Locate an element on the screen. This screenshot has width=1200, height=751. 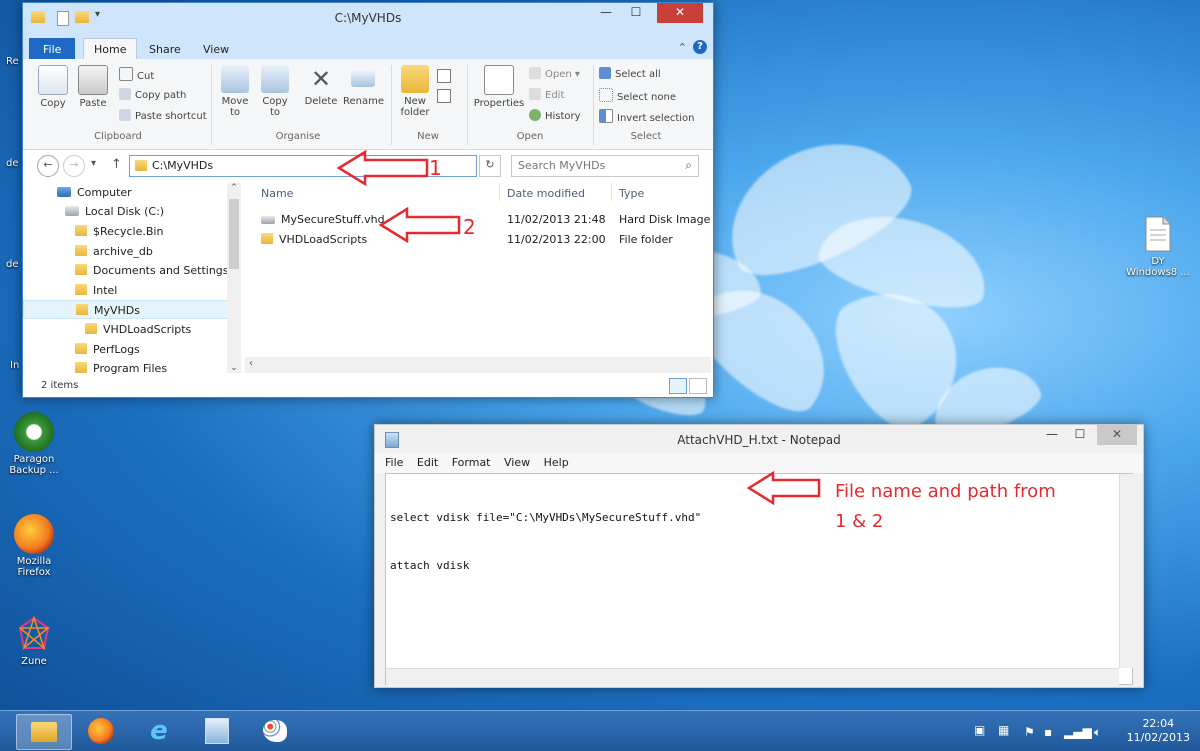
refresh-button: ↻ is located at coordinates (490, 166).